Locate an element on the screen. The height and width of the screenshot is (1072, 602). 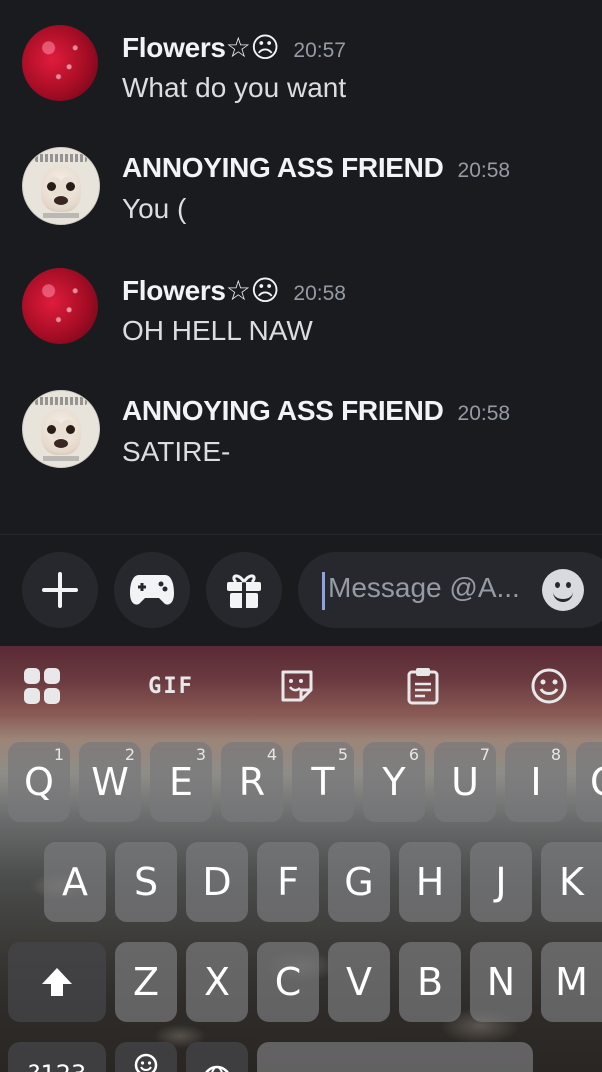
key-d: D is located at coordinates (217, 882).